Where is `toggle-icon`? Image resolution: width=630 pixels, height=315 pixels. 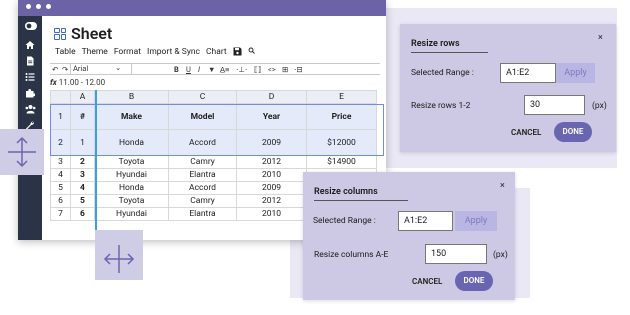
toggle-icon is located at coordinates (31, 27).